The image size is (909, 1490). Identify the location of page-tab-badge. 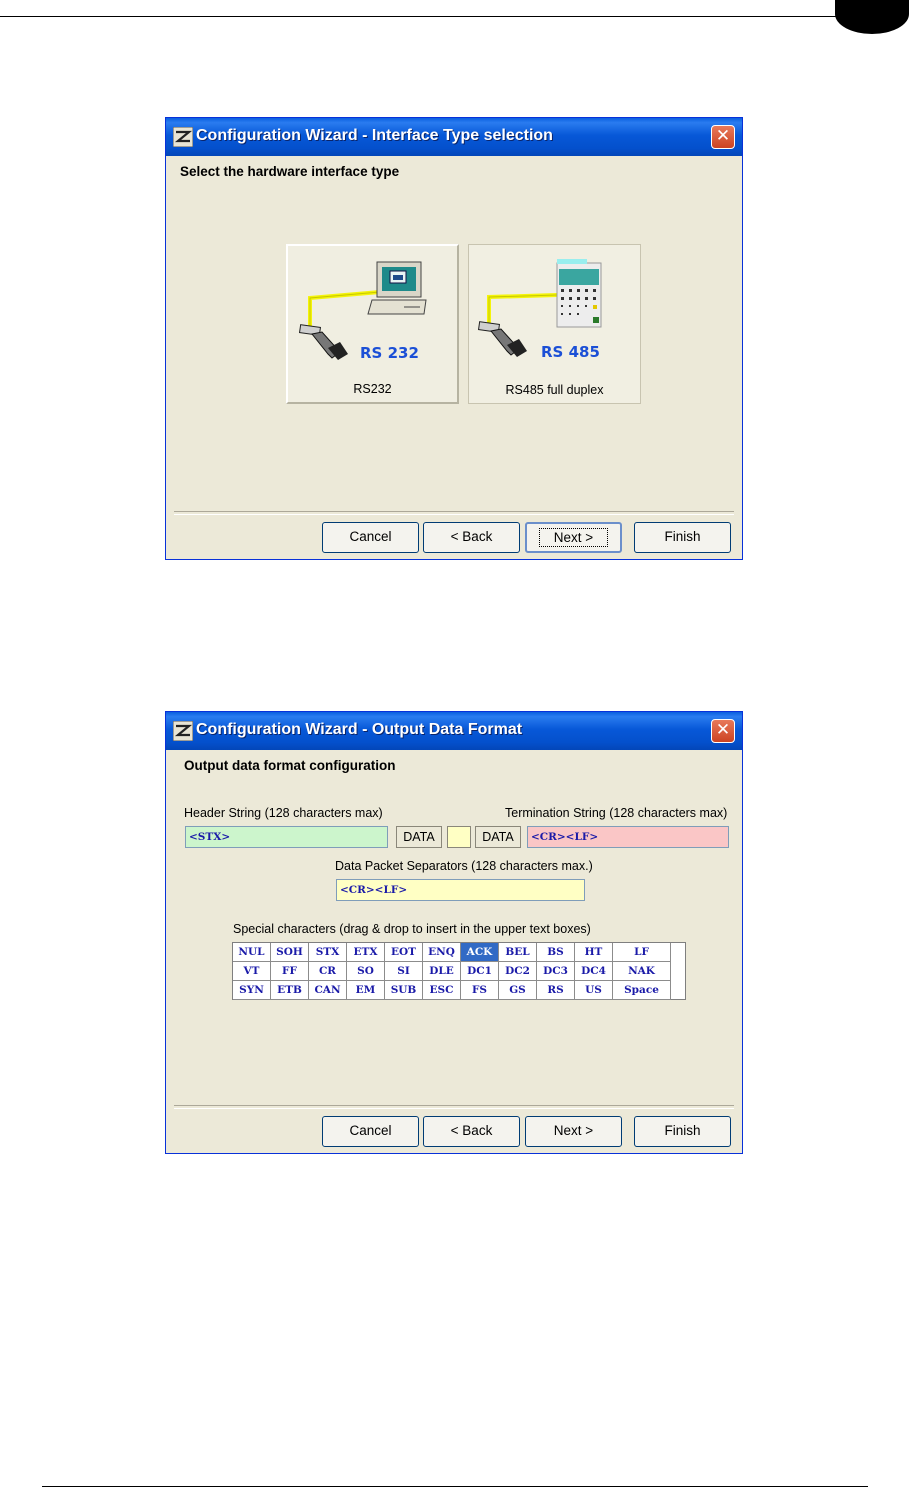
(872, 17).